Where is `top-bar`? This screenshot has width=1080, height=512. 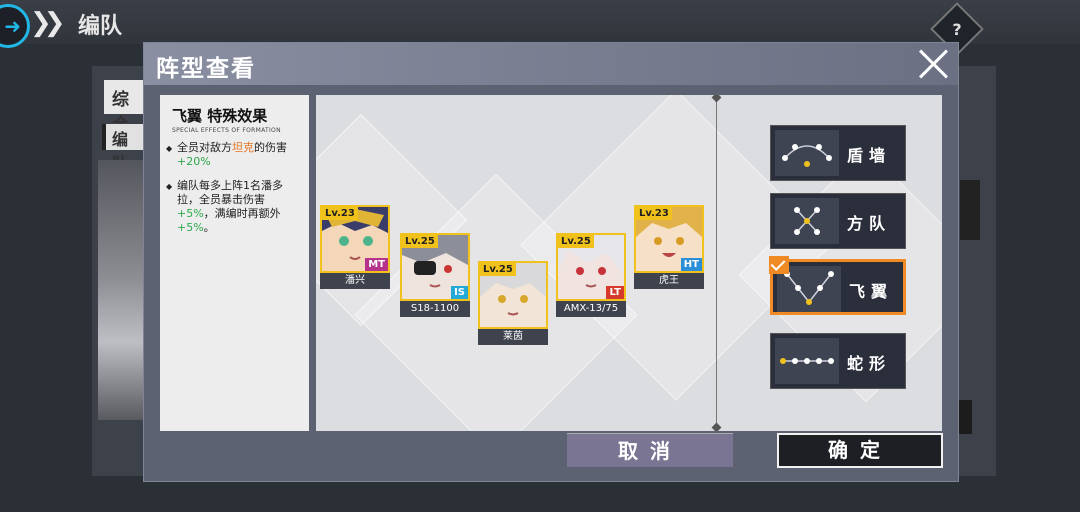
top-bar is located at coordinates (540, 22).